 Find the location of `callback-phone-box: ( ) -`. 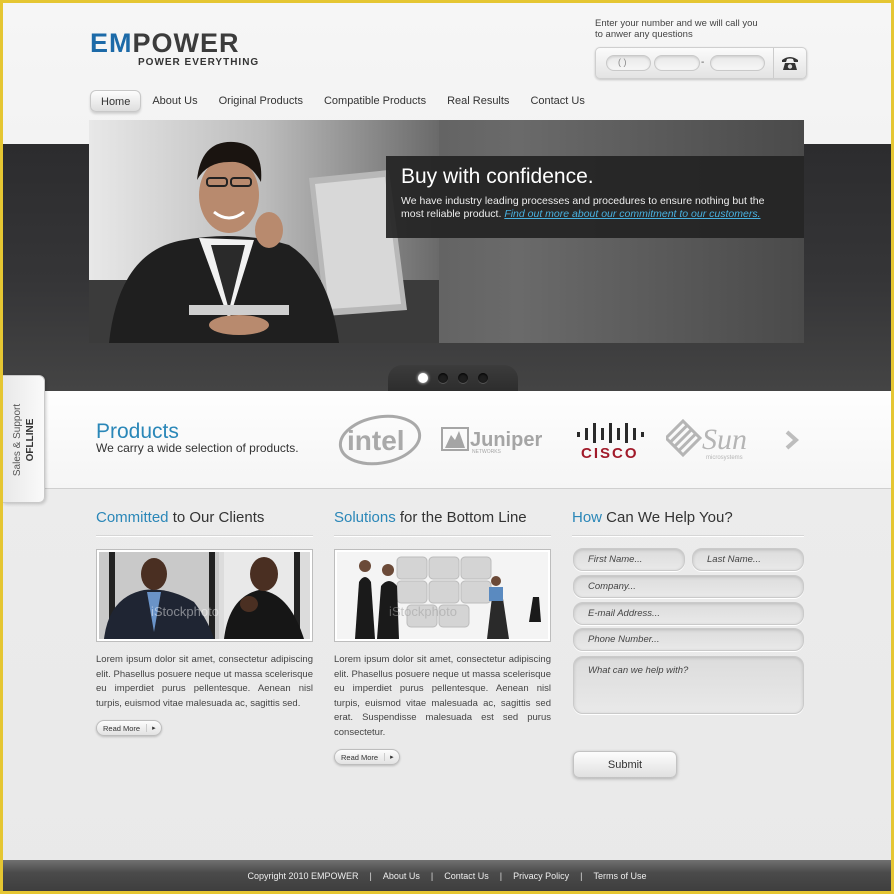

callback-phone-box: ( ) - is located at coordinates (701, 63).